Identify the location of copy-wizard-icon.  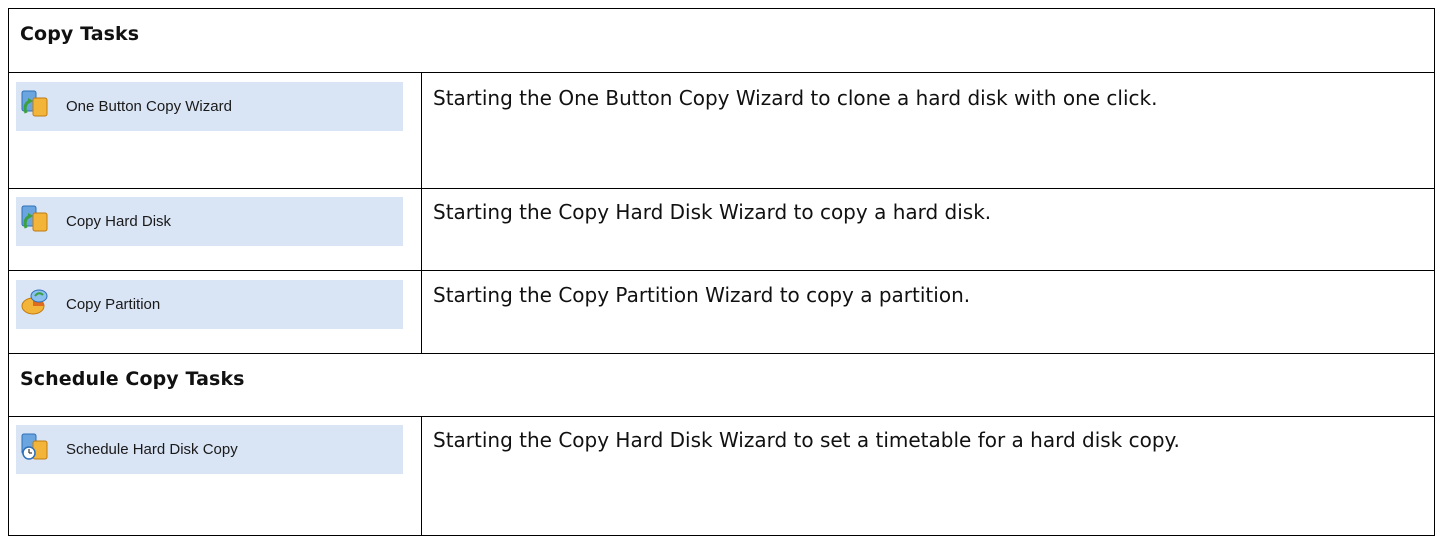
(34, 103).